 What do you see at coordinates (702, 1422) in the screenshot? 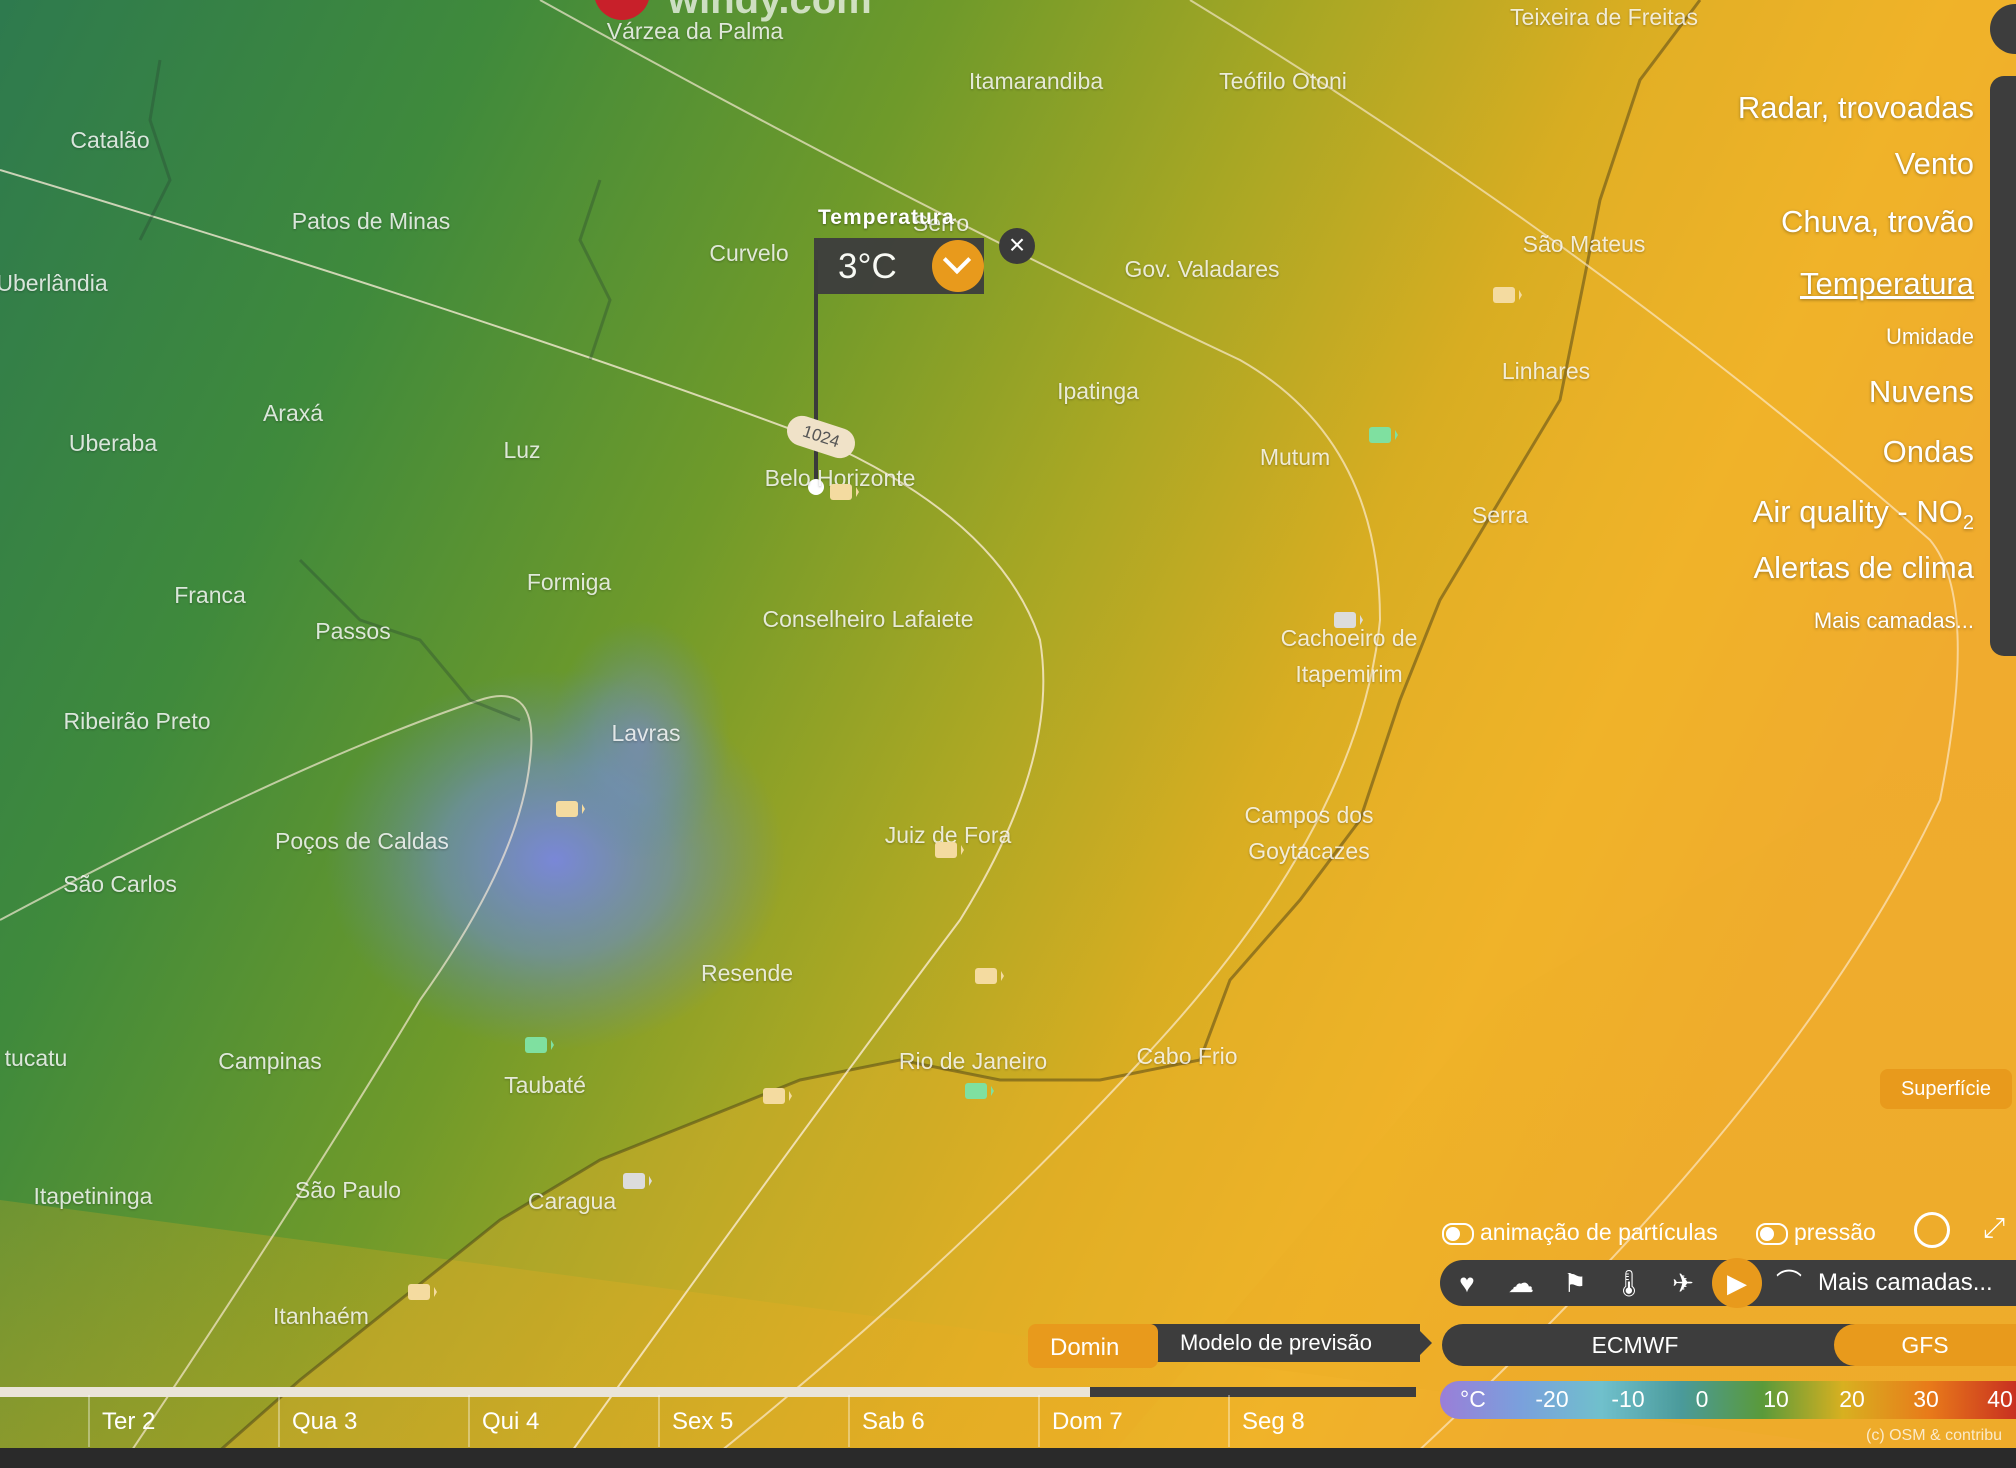
I see `timeline-day: Sex 5` at bounding box center [702, 1422].